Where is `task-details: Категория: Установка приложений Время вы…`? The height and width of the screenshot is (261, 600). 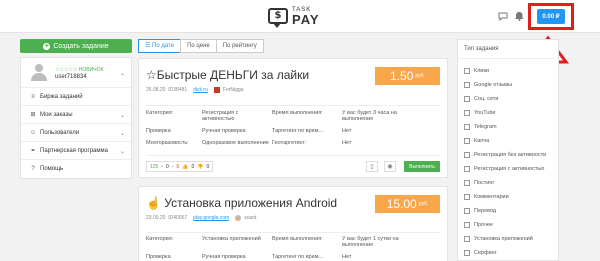 task-details: Категория: Установка приложений Время вы… is located at coordinates (293, 246).